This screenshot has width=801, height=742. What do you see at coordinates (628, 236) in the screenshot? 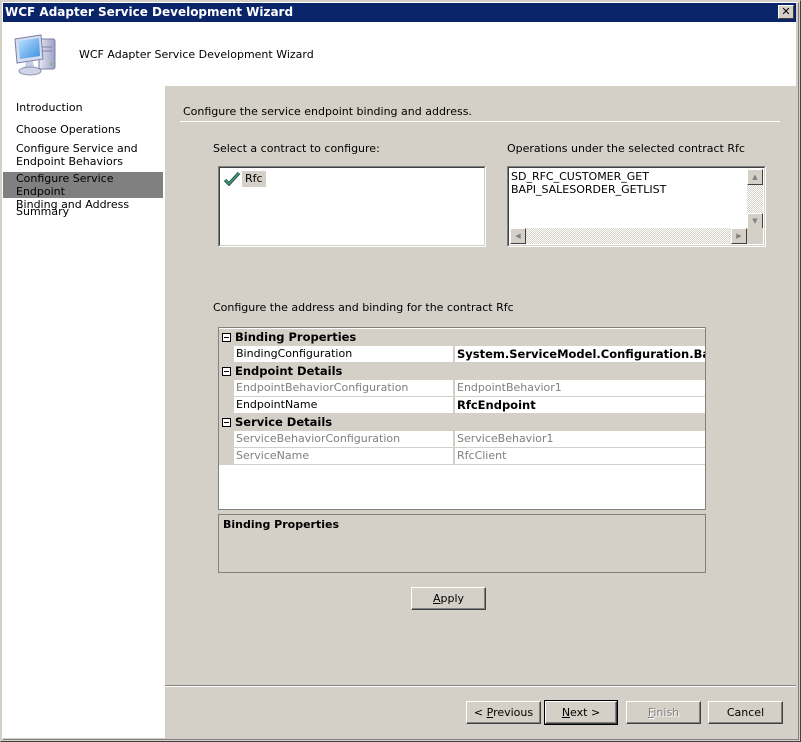
I see `horizontal-scrollbar: ◀ ▶` at bounding box center [628, 236].